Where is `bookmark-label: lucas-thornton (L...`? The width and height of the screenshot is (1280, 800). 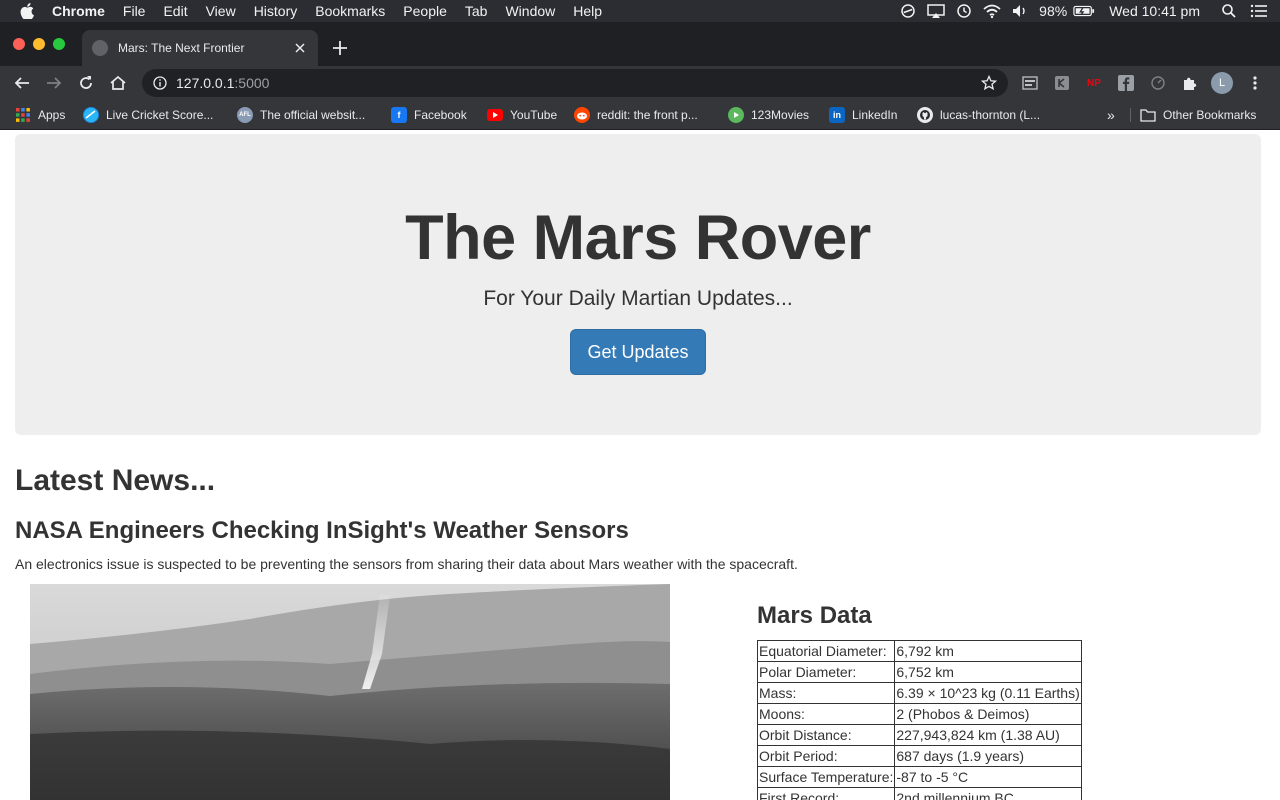 bookmark-label: lucas-thornton (L... is located at coordinates (990, 115).